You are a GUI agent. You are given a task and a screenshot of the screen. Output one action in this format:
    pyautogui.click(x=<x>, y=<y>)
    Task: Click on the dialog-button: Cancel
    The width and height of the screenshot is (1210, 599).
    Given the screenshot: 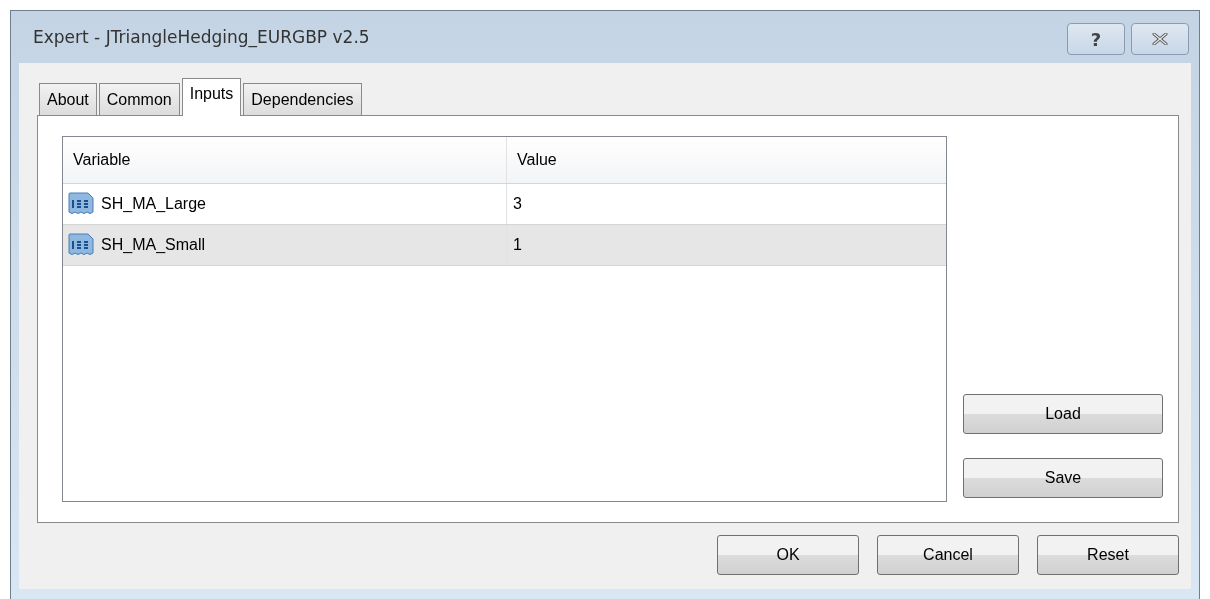 What is the action you would take?
    pyautogui.click(x=948, y=555)
    